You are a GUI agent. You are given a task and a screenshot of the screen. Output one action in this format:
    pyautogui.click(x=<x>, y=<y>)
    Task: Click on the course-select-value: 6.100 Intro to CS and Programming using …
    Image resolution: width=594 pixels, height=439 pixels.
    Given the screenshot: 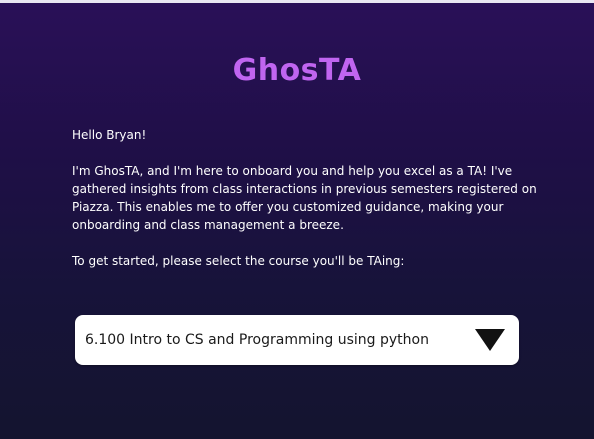 What is the action you would take?
    pyautogui.click(x=257, y=340)
    